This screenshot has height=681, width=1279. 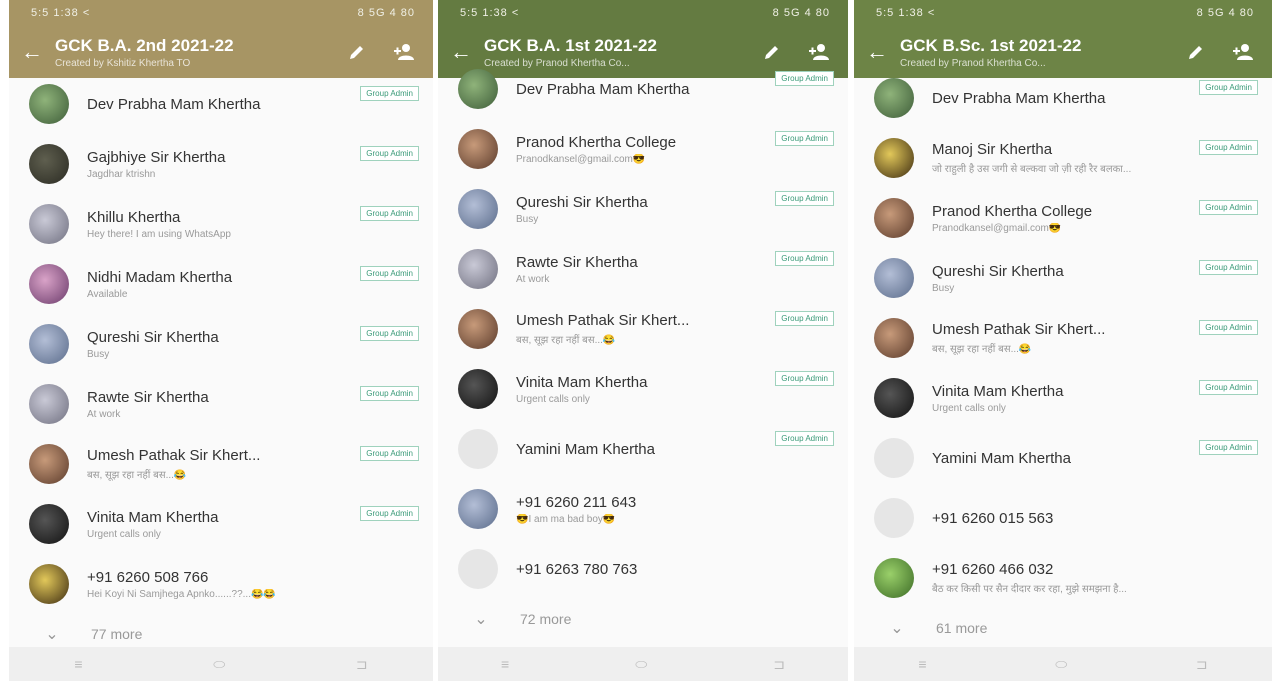 What do you see at coordinates (1063, 628) in the screenshot?
I see `show-more-row: ⌄ 61 more` at bounding box center [1063, 628].